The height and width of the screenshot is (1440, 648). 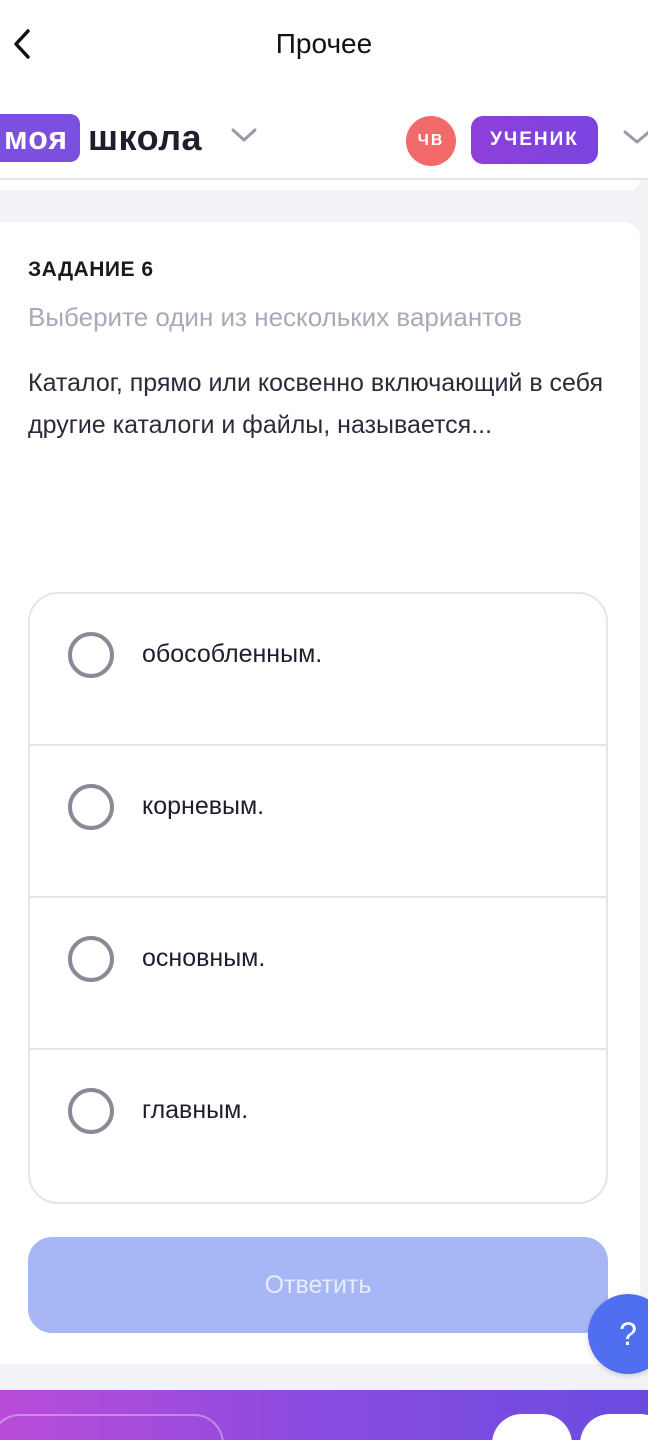 What do you see at coordinates (195, 1110) in the screenshot?
I see `option-label: главным.` at bounding box center [195, 1110].